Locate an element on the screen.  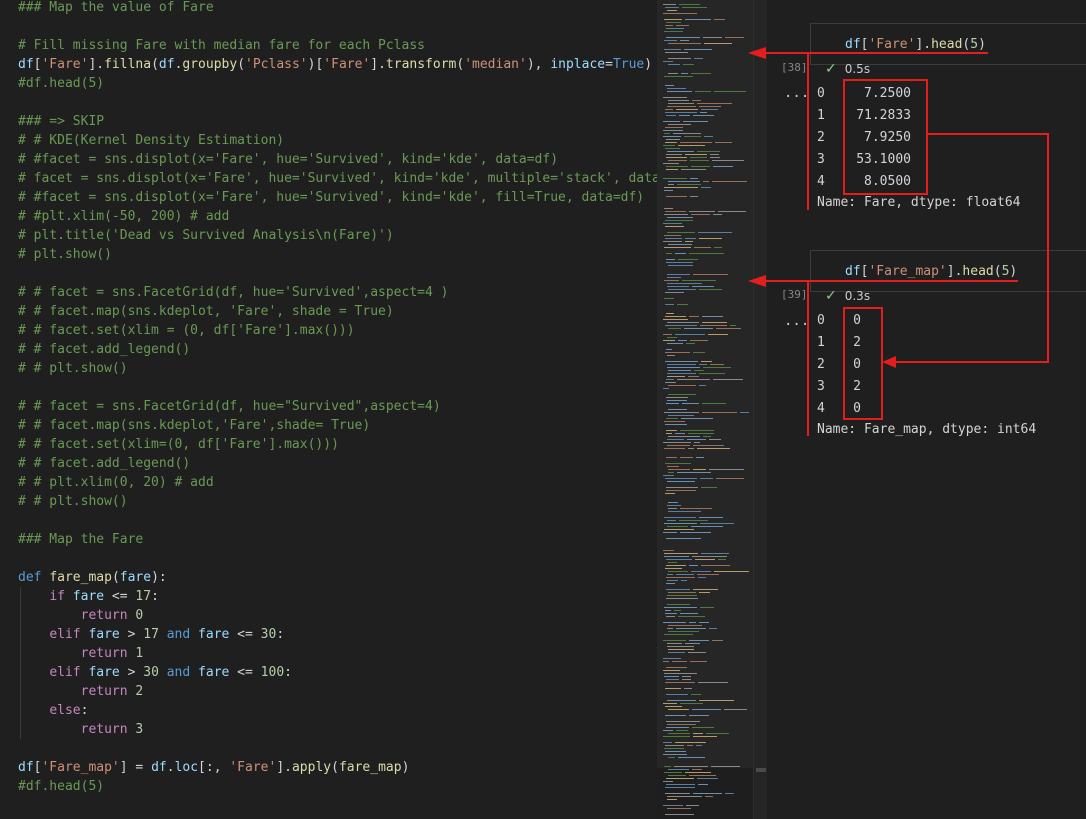
code-line: # # plt.xlim(0, 20) # add is located at coordinates (116, 482).